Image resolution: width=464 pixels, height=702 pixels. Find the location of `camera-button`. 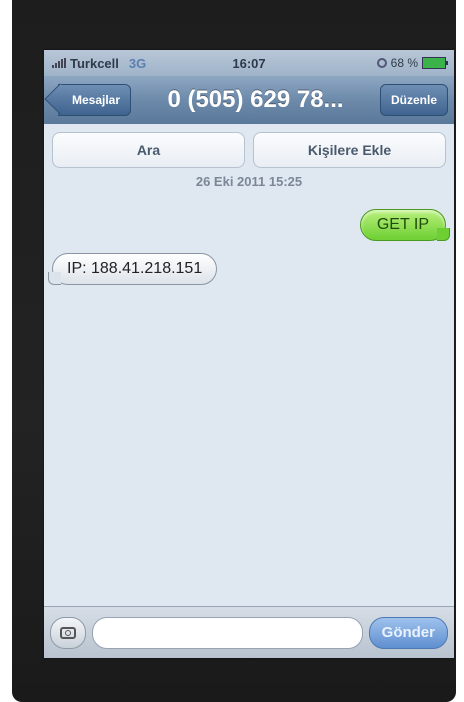

camera-button is located at coordinates (68, 632).